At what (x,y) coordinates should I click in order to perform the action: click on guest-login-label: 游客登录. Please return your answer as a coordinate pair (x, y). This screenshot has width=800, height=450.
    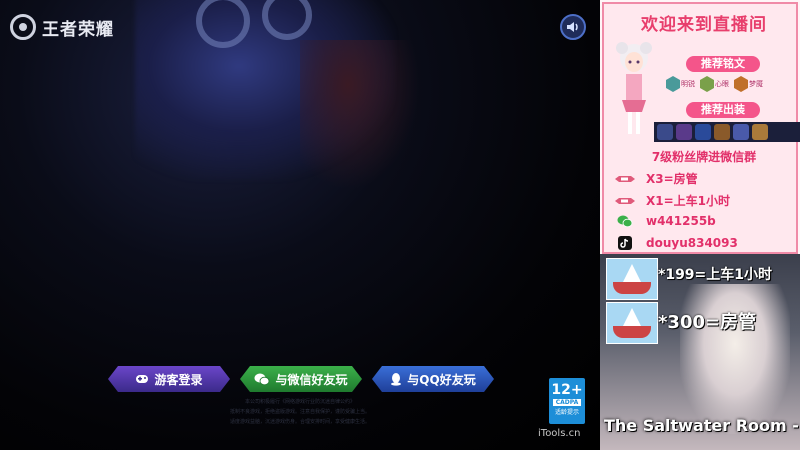
    Looking at the image, I should click on (178, 379).